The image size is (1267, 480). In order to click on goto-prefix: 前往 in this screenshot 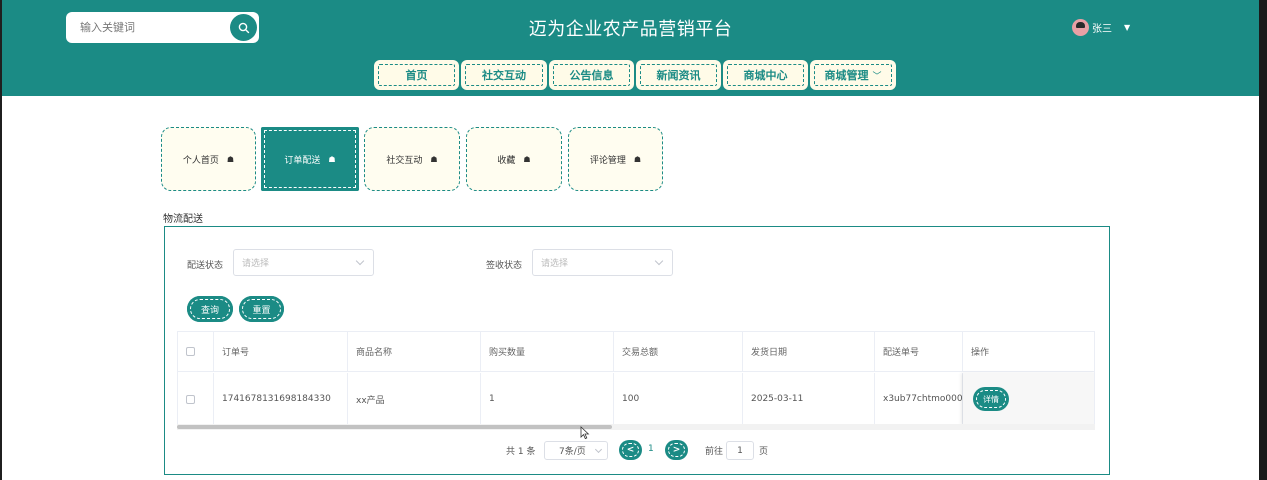, I will do `click(714, 452)`.